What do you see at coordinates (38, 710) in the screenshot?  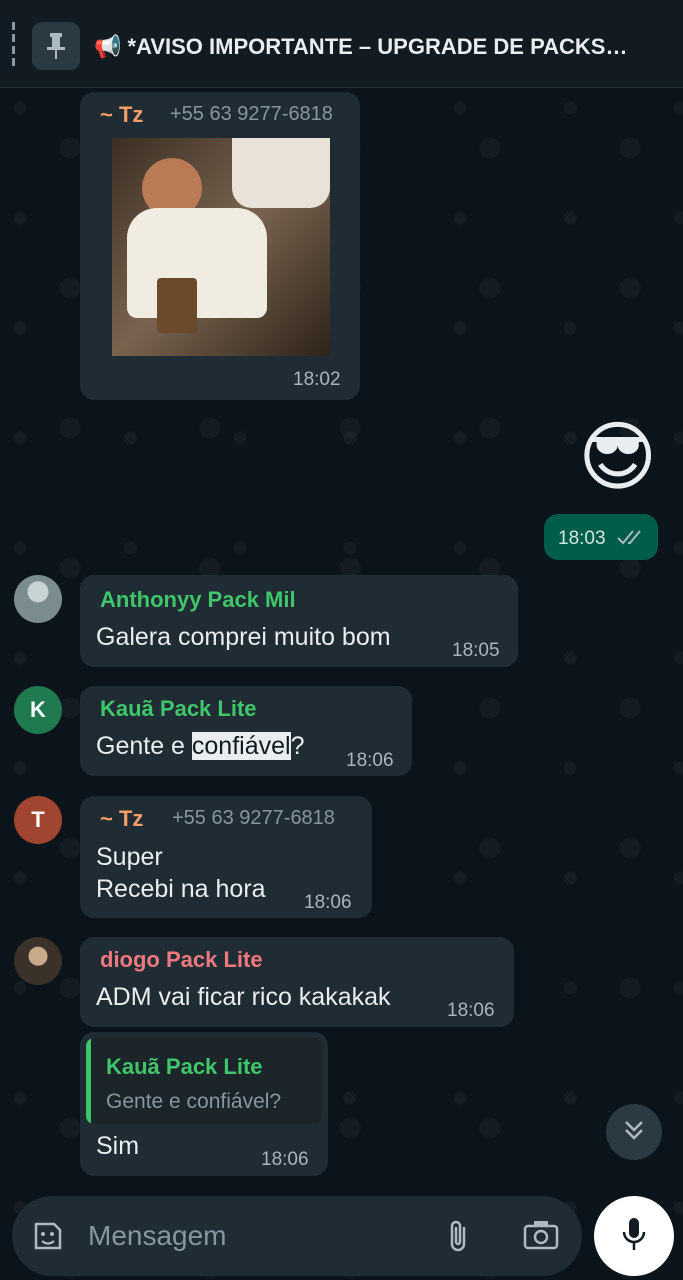 I see `avatar: K` at bounding box center [38, 710].